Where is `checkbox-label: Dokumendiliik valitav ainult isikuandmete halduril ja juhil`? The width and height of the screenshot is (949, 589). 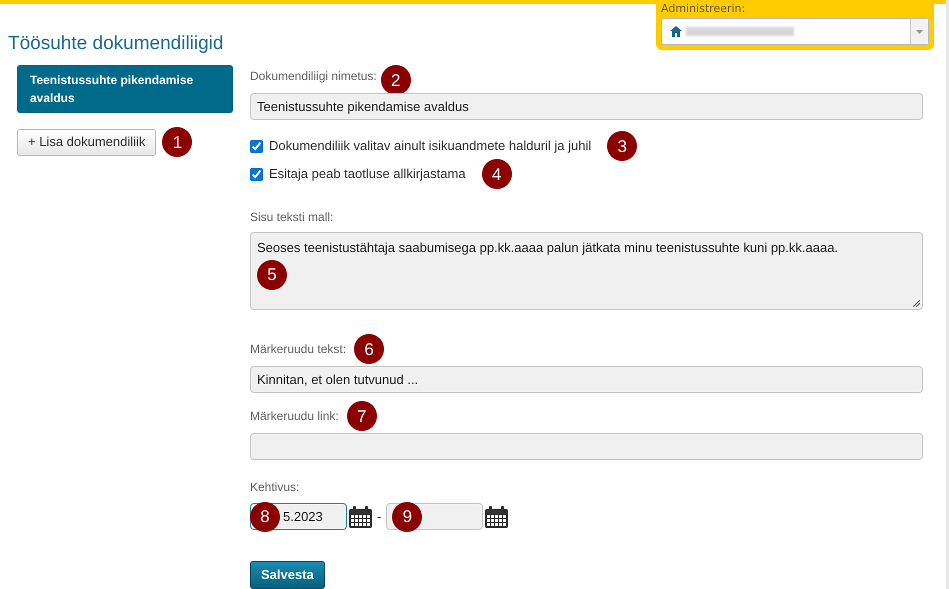 checkbox-label: Dokumendiliik valitav ainult isikuandmete halduril ja juhil is located at coordinates (430, 146).